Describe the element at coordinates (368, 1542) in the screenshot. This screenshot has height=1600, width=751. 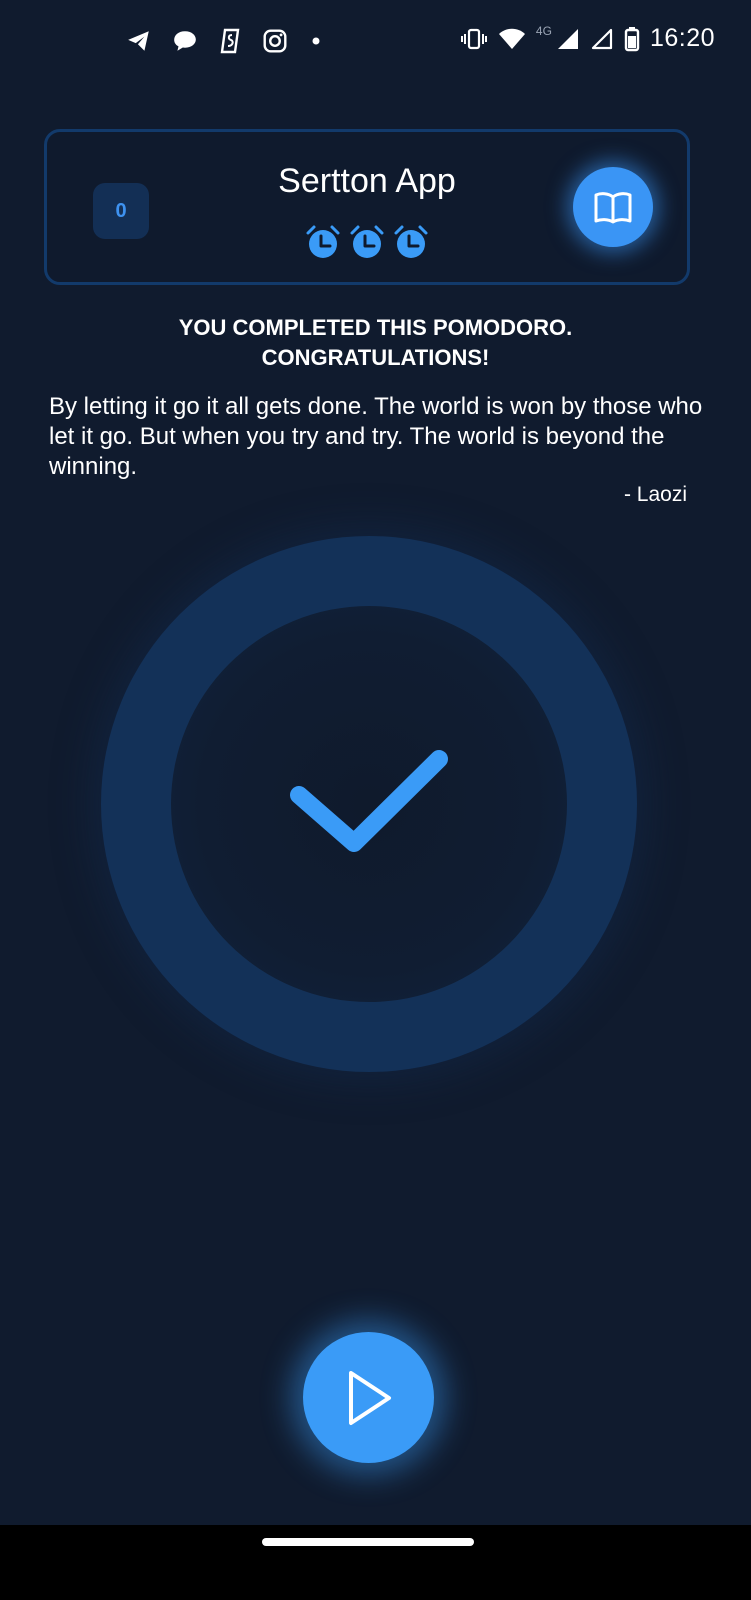
I see `home-gesture-handle` at that location.